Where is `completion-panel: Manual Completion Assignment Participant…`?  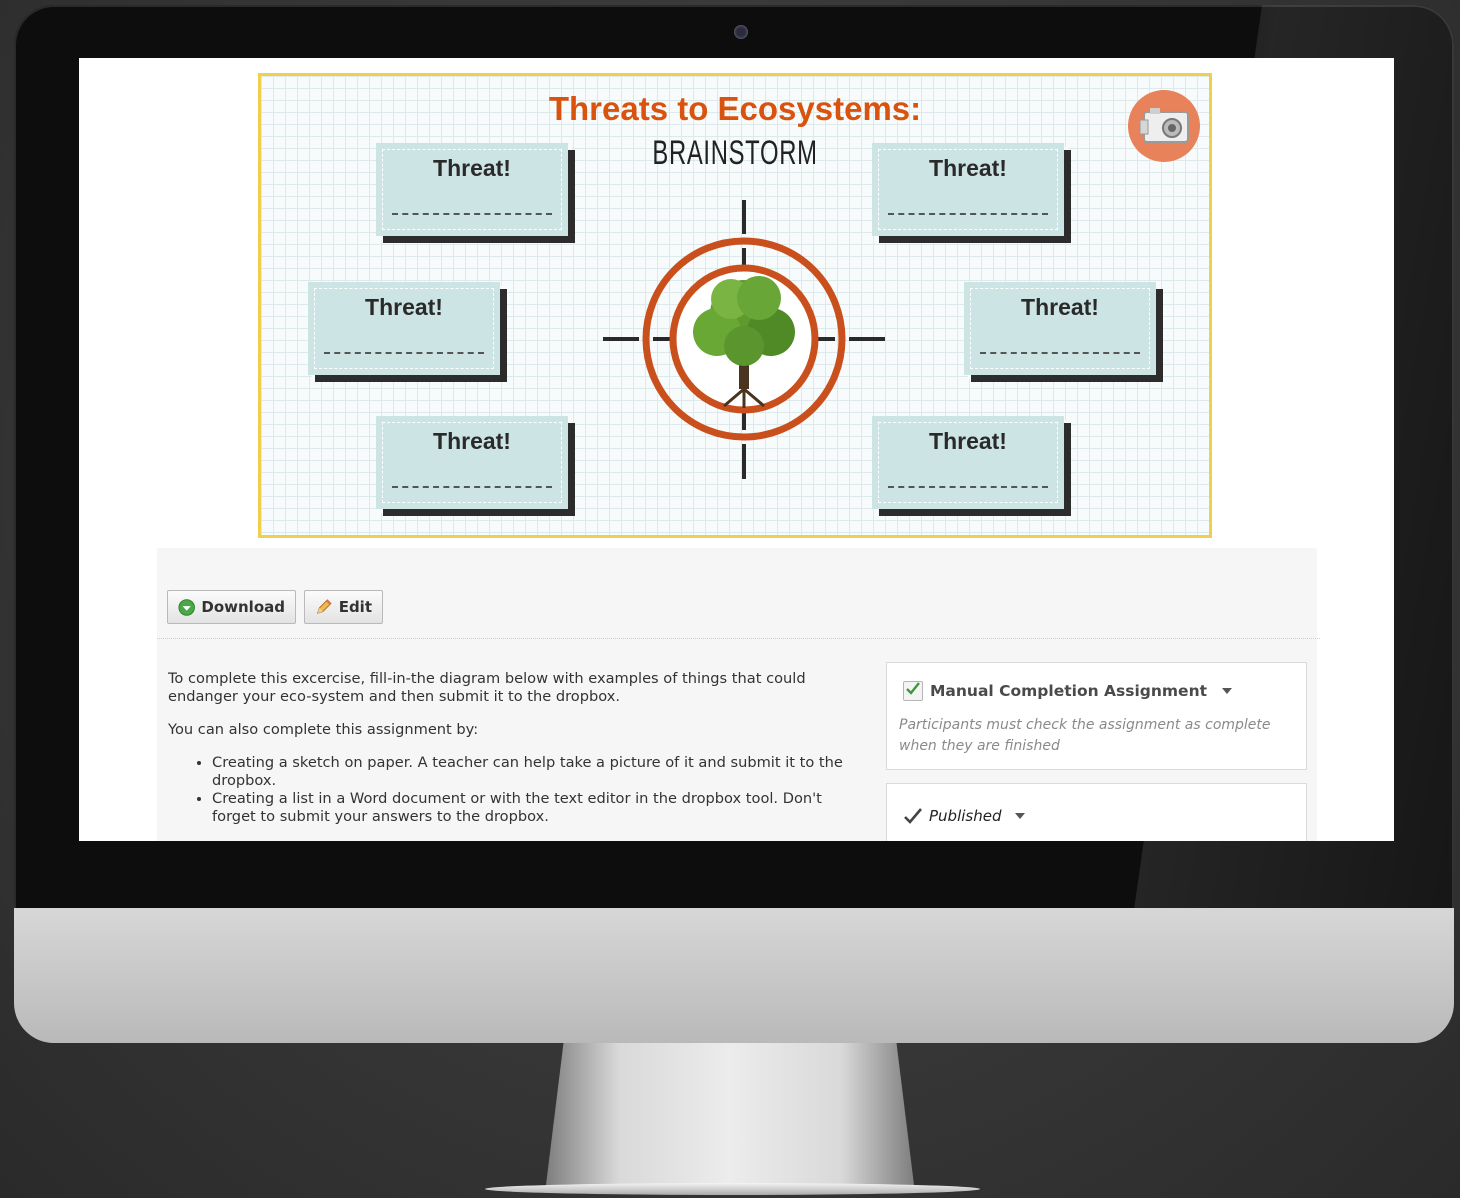
completion-panel: Manual Completion Assignment Participant… is located at coordinates (1096, 716).